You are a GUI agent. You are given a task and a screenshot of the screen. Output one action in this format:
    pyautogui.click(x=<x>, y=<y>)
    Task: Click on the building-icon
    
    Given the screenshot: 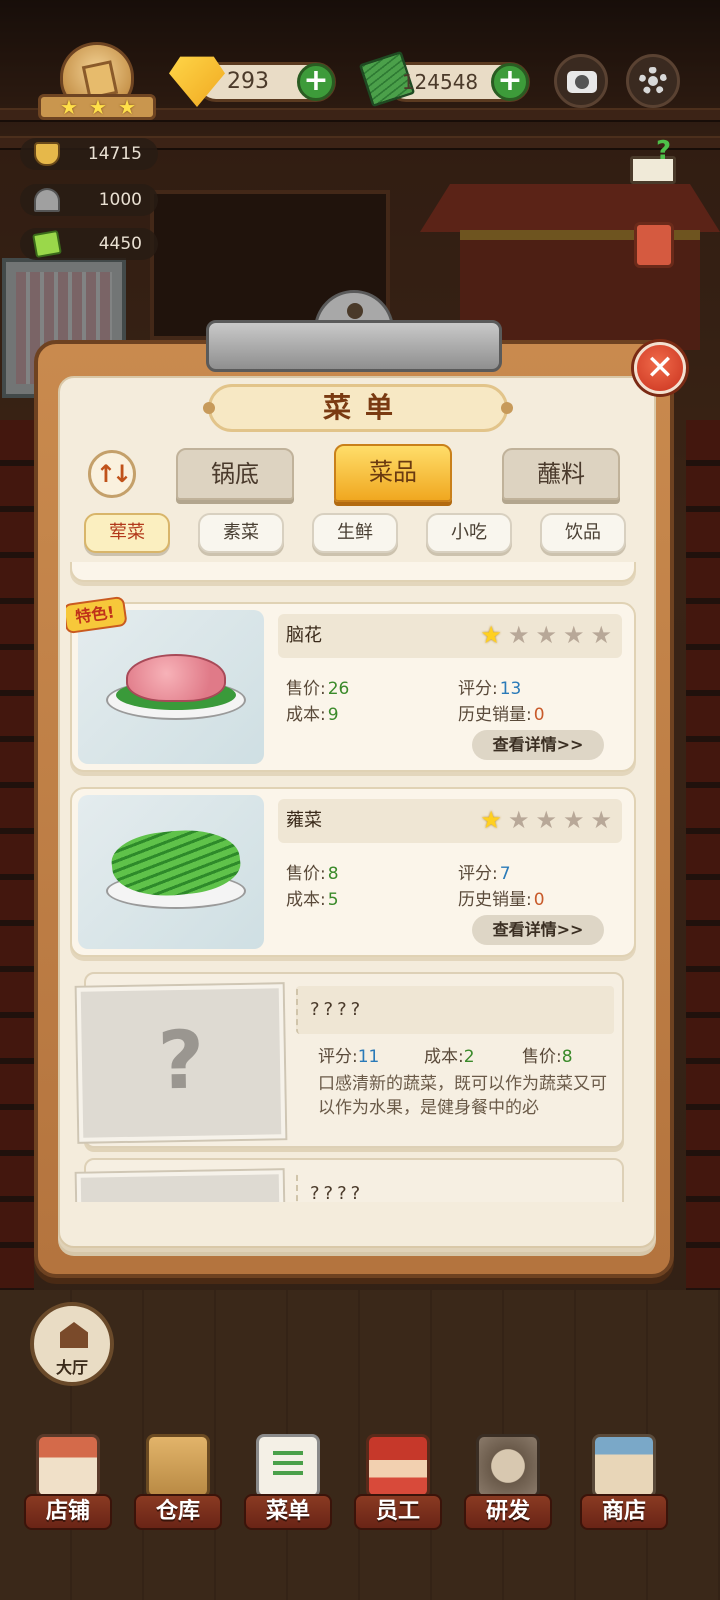 What is the action you would take?
    pyautogui.click(x=74, y=1335)
    